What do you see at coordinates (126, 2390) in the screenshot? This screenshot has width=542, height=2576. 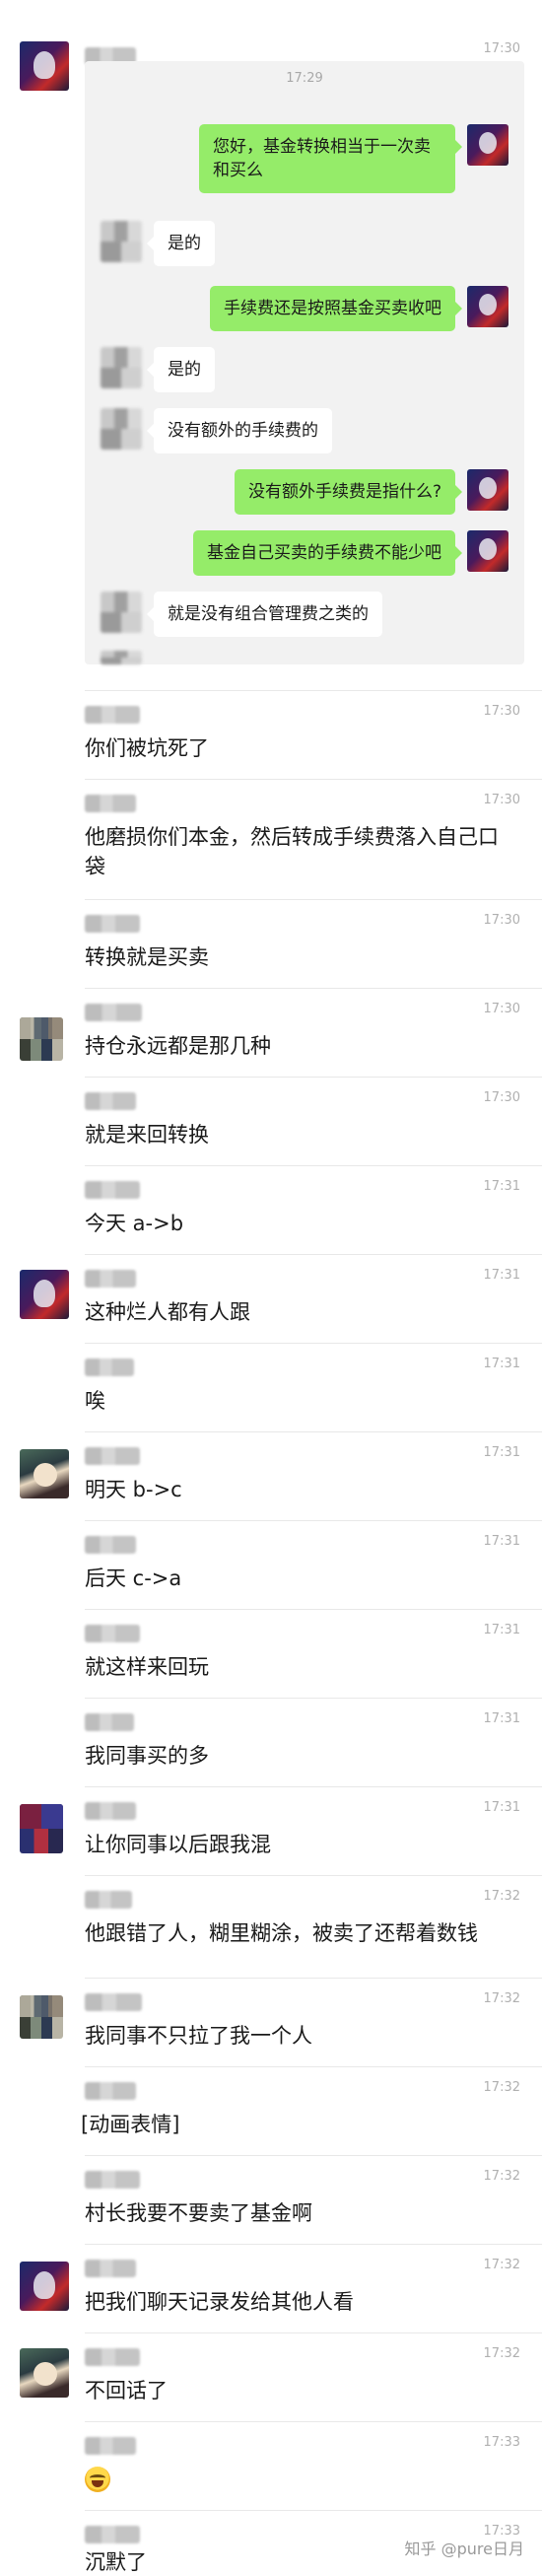 I see `message-text: 不回话了` at bounding box center [126, 2390].